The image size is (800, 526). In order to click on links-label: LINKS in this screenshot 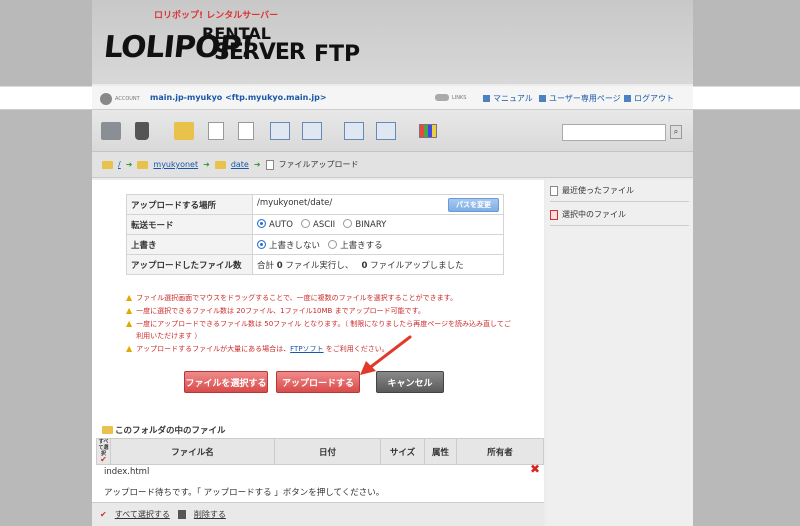, I will do `click(450, 97)`.